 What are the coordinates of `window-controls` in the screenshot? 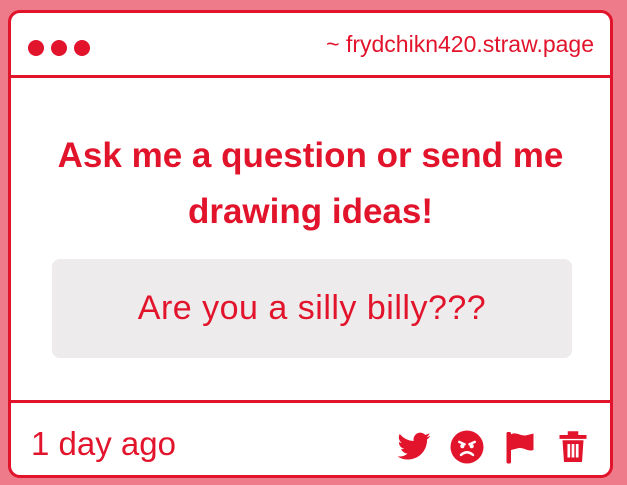 It's located at (59, 48).